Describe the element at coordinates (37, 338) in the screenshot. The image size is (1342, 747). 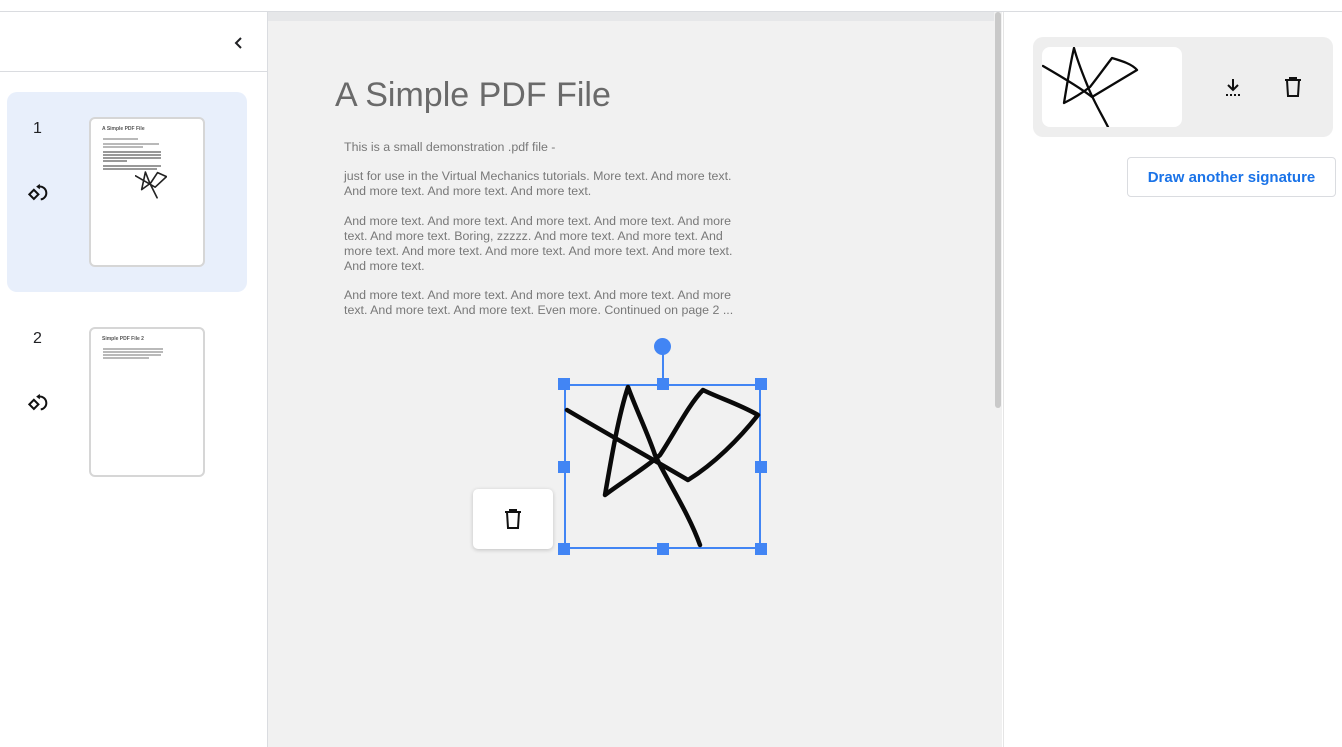
I see `page-number: 2` at that location.